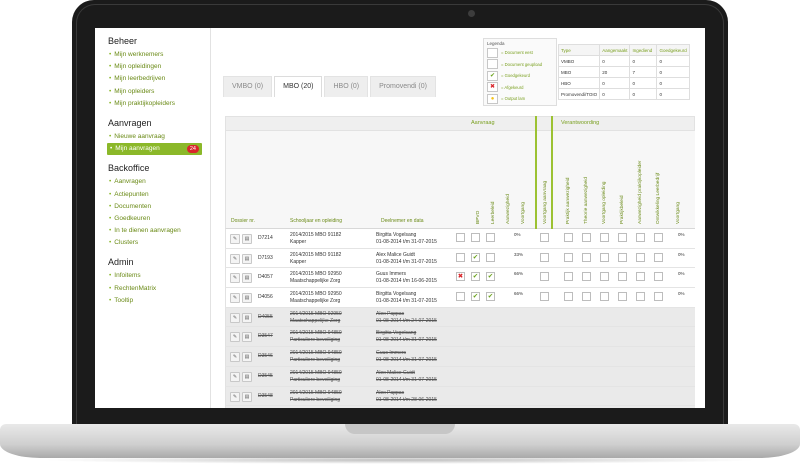  I want to click on laptop-notch, so click(400, 429).